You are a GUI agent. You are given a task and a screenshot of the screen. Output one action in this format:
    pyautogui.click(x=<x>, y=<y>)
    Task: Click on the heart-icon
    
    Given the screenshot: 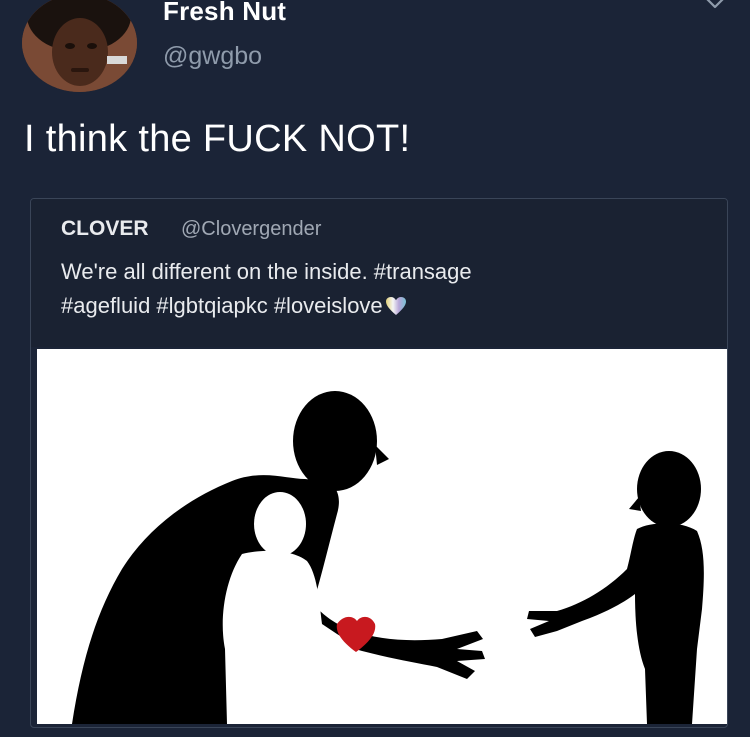 What is the action you would take?
    pyautogui.click(x=396, y=303)
    